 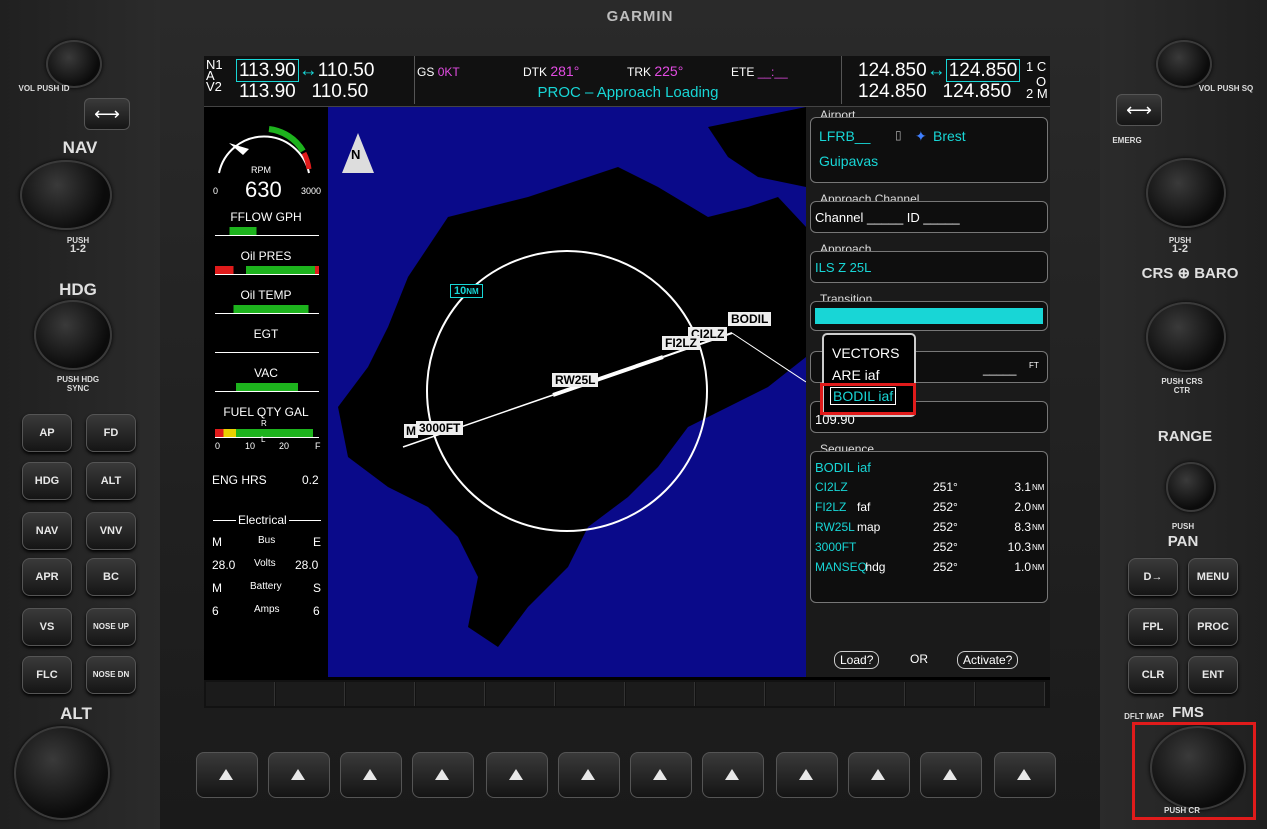 I want to click on approach-value: ILS Z 25L, so click(x=843, y=267).